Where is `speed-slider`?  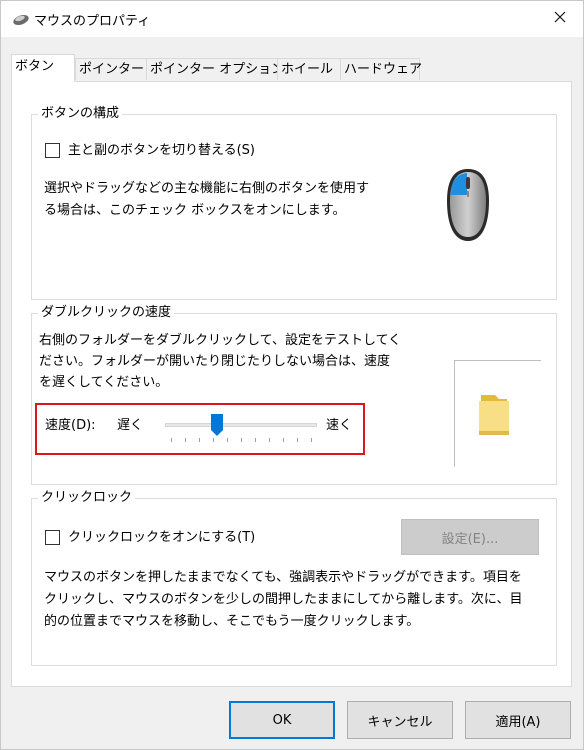 speed-slider is located at coordinates (241, 430).